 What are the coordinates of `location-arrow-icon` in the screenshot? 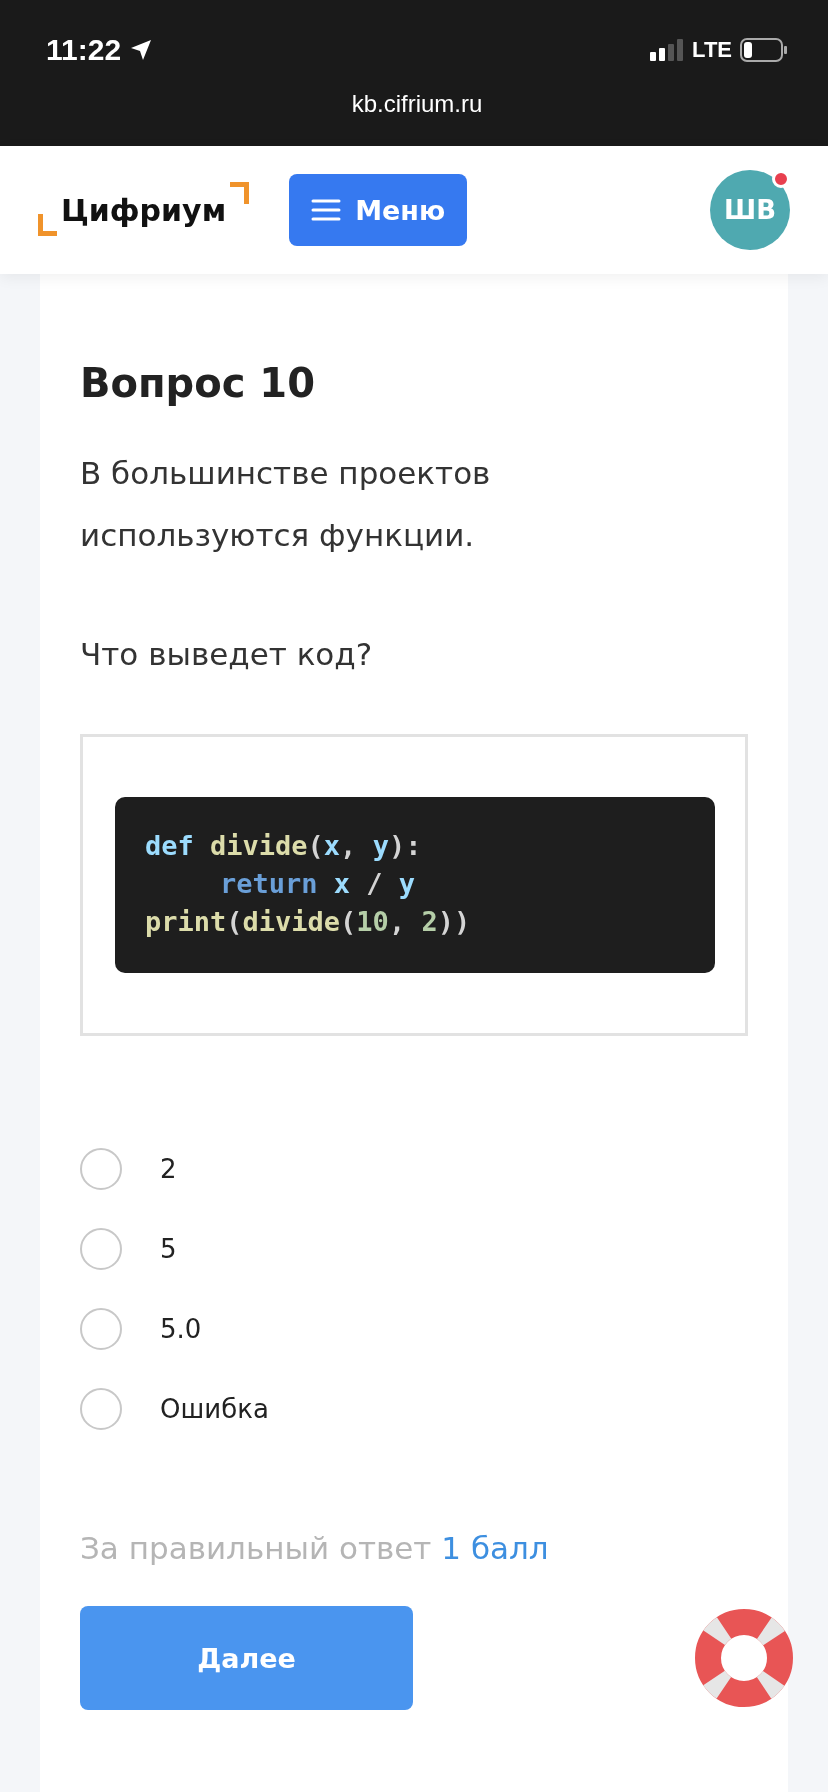 It's located at (141, 50).